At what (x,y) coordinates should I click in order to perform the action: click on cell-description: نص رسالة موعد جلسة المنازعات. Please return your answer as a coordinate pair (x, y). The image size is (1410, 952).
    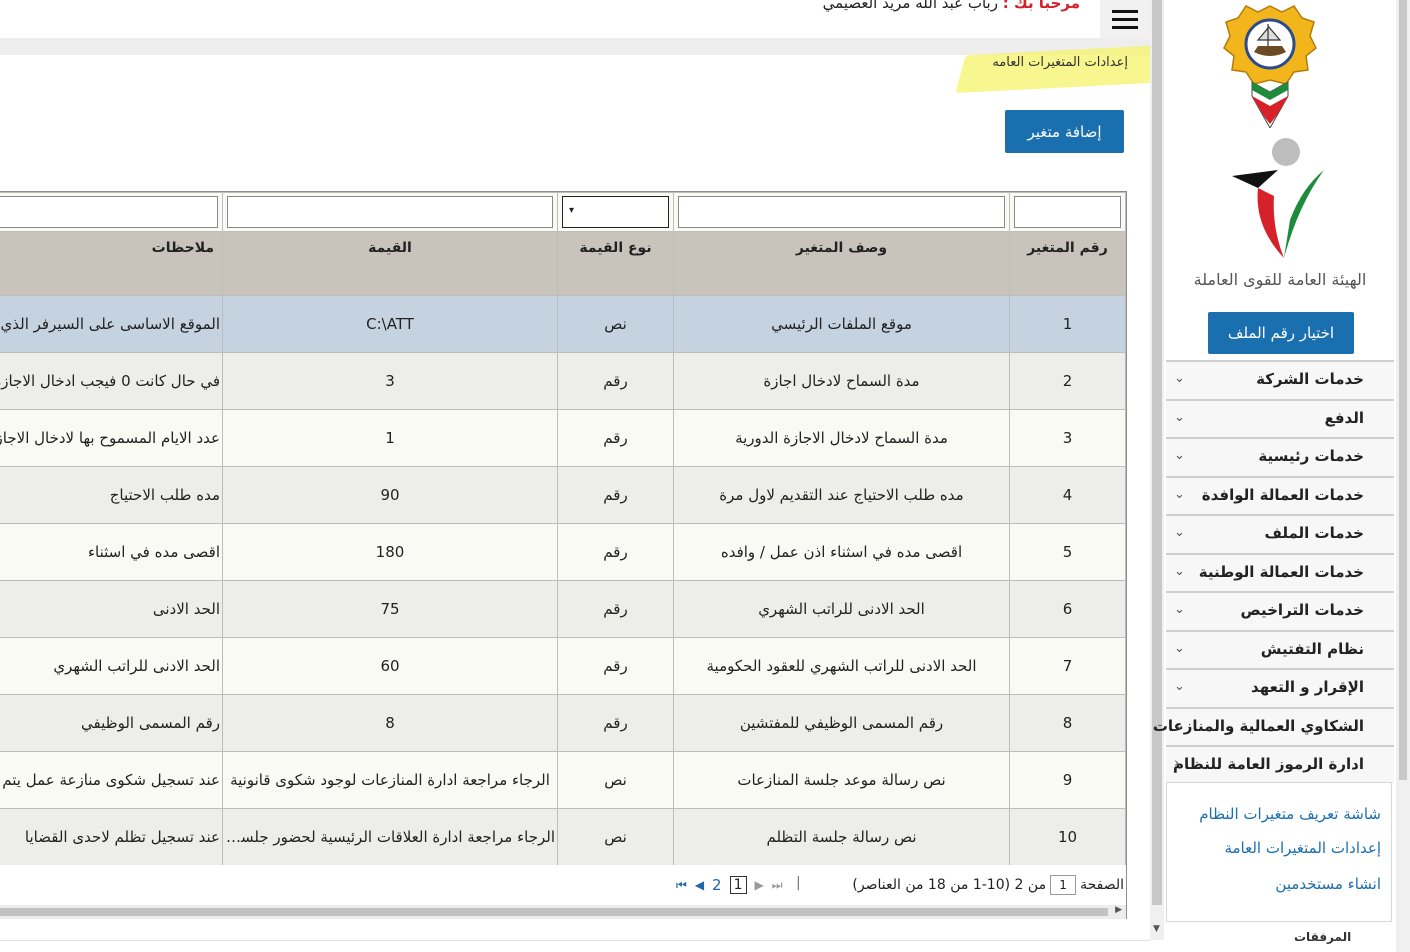
    Looking at the image, I should click on (841, 780).